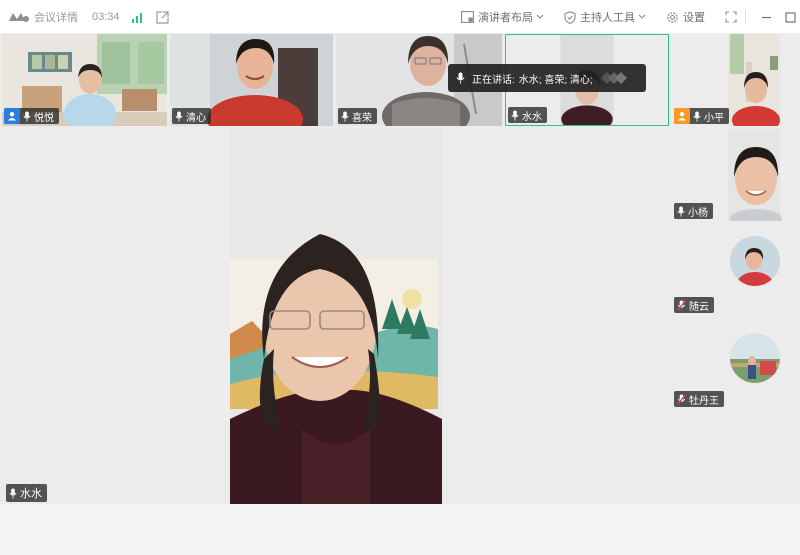 The width and height of the screenshot is (800, 555). What do you see at coordinates (400, 529) in the screenshot?
I see `bottom-toolbar-area` at bounding box center [400, 529].